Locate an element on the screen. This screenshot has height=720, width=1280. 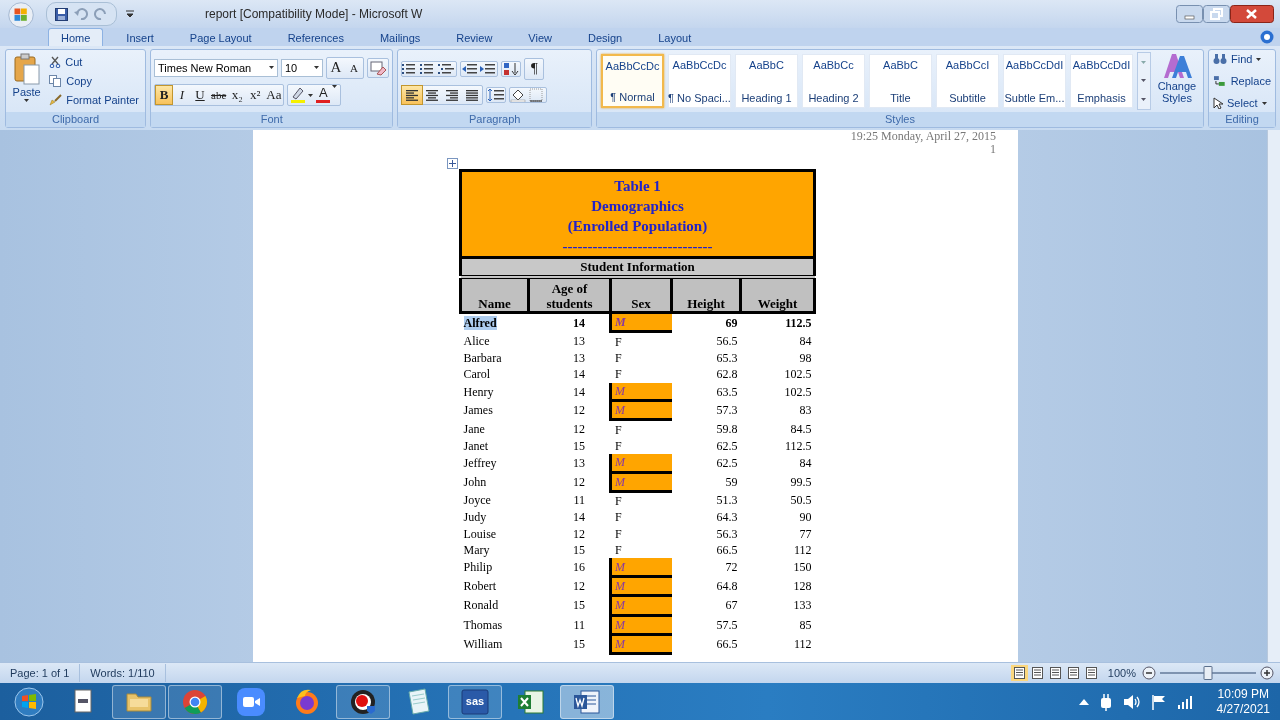
clear-formatting-icon is located at coordinates (378, 67).